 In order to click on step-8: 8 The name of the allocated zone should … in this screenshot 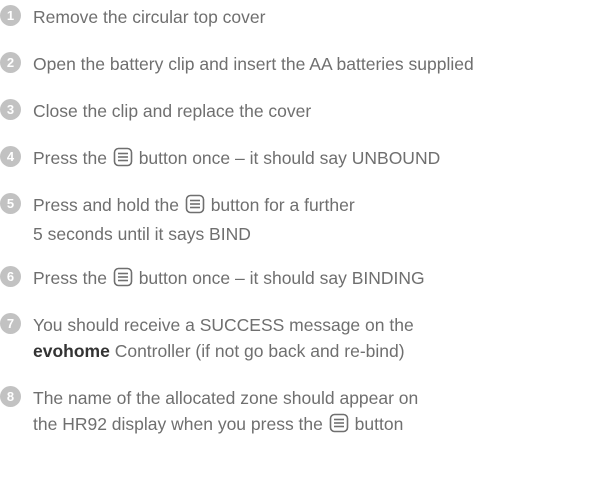, I will do `click(209, 412)`.